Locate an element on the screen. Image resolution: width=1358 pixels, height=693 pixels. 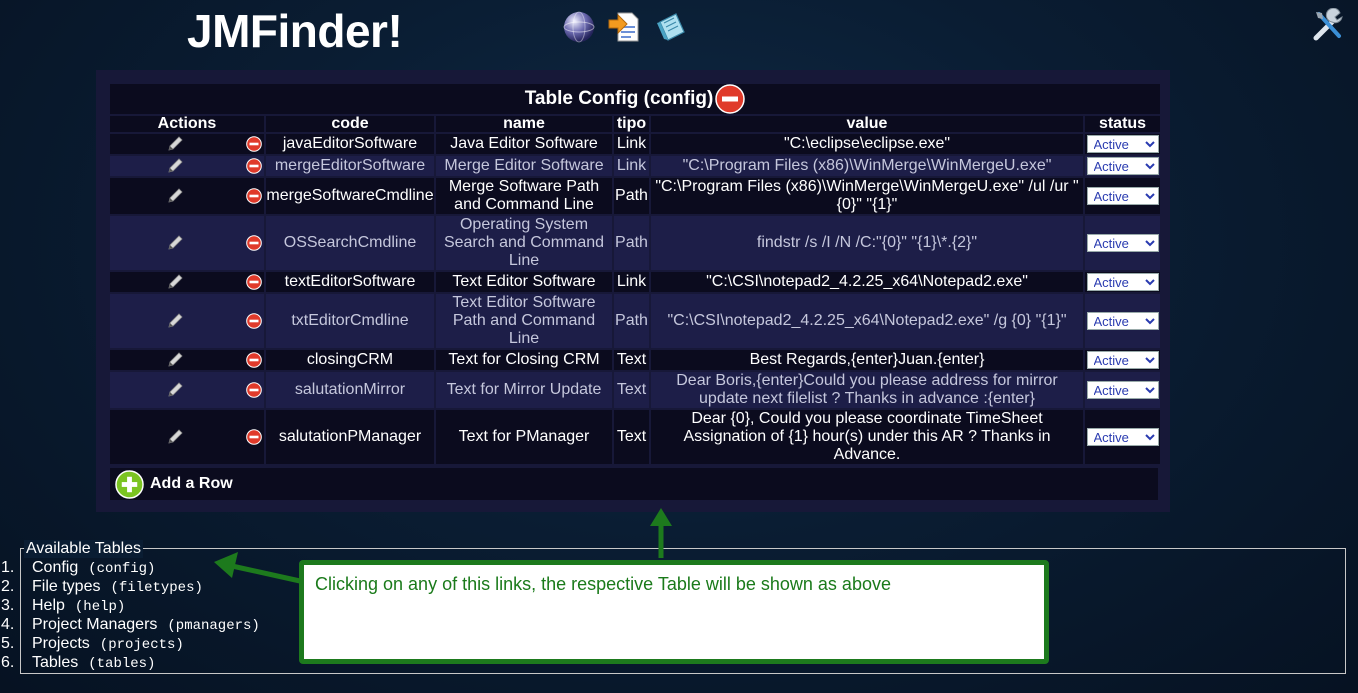
table-link: File types is located at coordinates (66, 586).